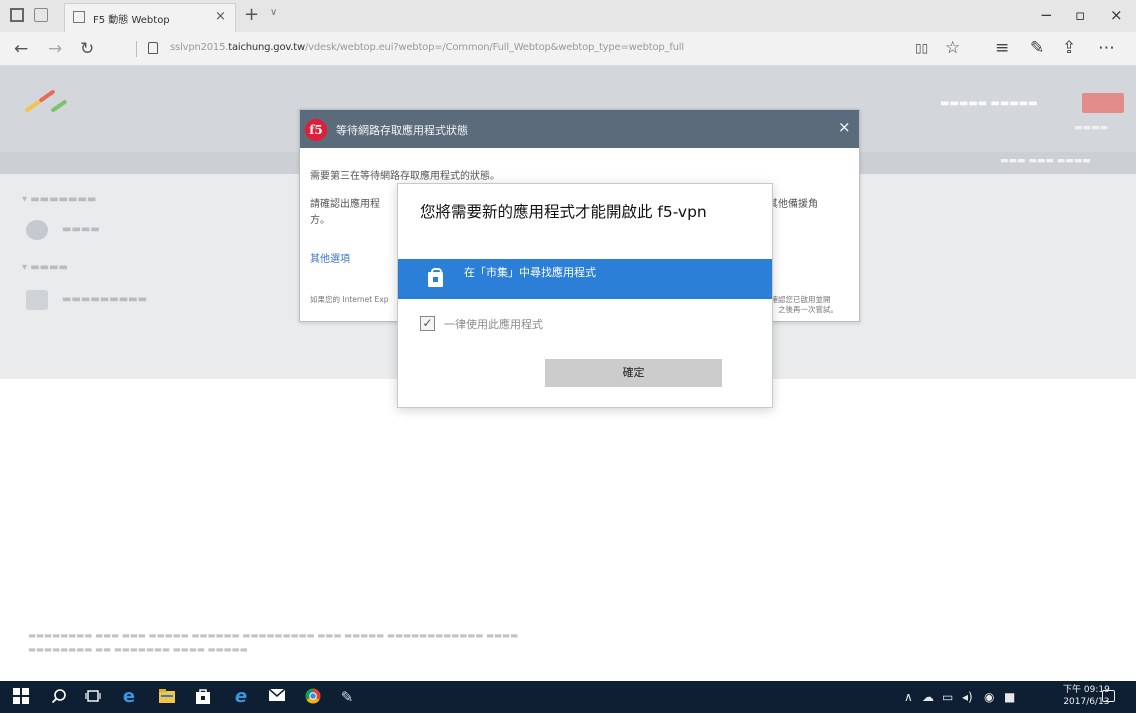 The image size is (1136, 713). I want to click on back-tabs-icon, so click(41, 15).